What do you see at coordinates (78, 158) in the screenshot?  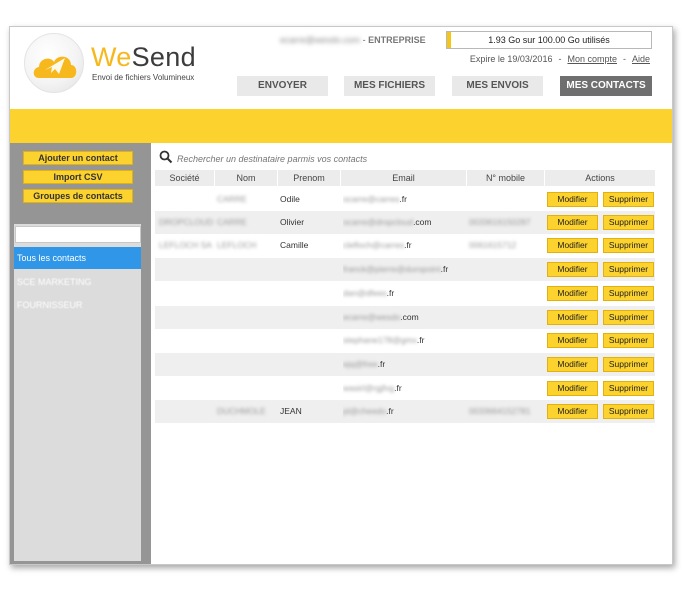 I see `add-contact-button: Ajouter un contact` at bounding box center [78, 158].